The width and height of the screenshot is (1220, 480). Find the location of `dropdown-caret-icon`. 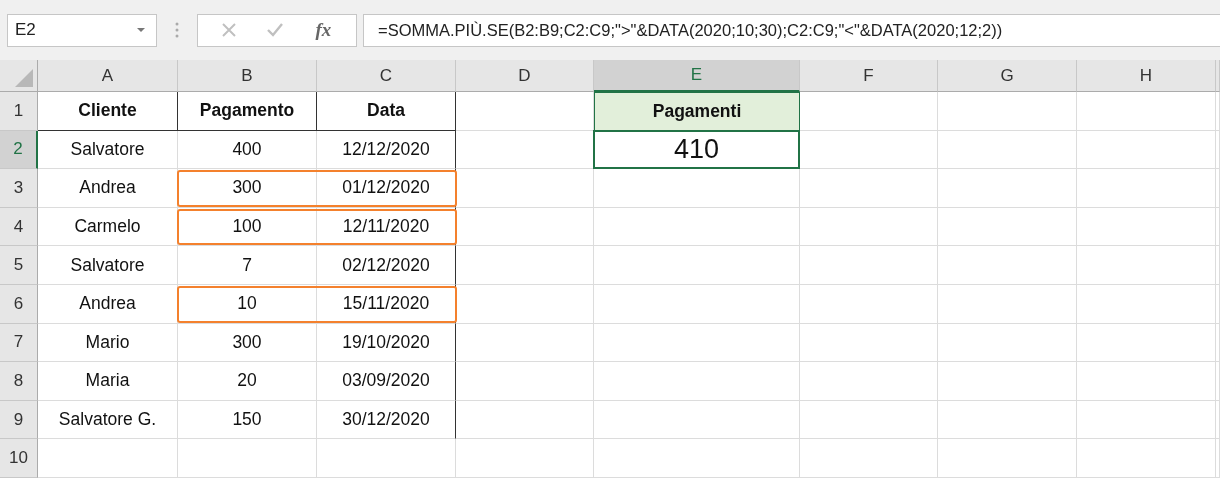

dropdown-caret-icon is located at coordinates (141, 30).